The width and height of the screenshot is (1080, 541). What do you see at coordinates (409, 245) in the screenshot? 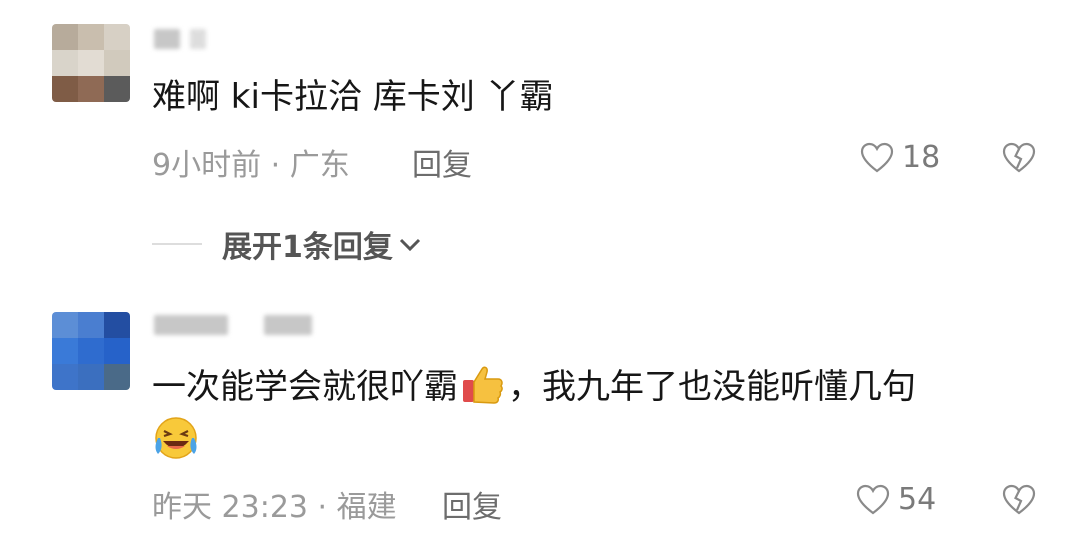
I see `chevron-down-icon` at bounding box center [409, 245].